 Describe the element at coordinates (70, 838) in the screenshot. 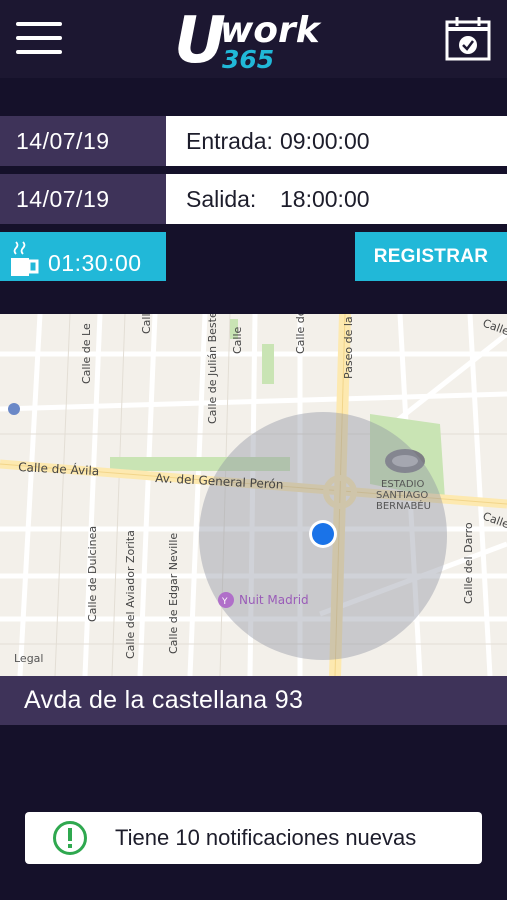

I see `alert-icon` at that location.